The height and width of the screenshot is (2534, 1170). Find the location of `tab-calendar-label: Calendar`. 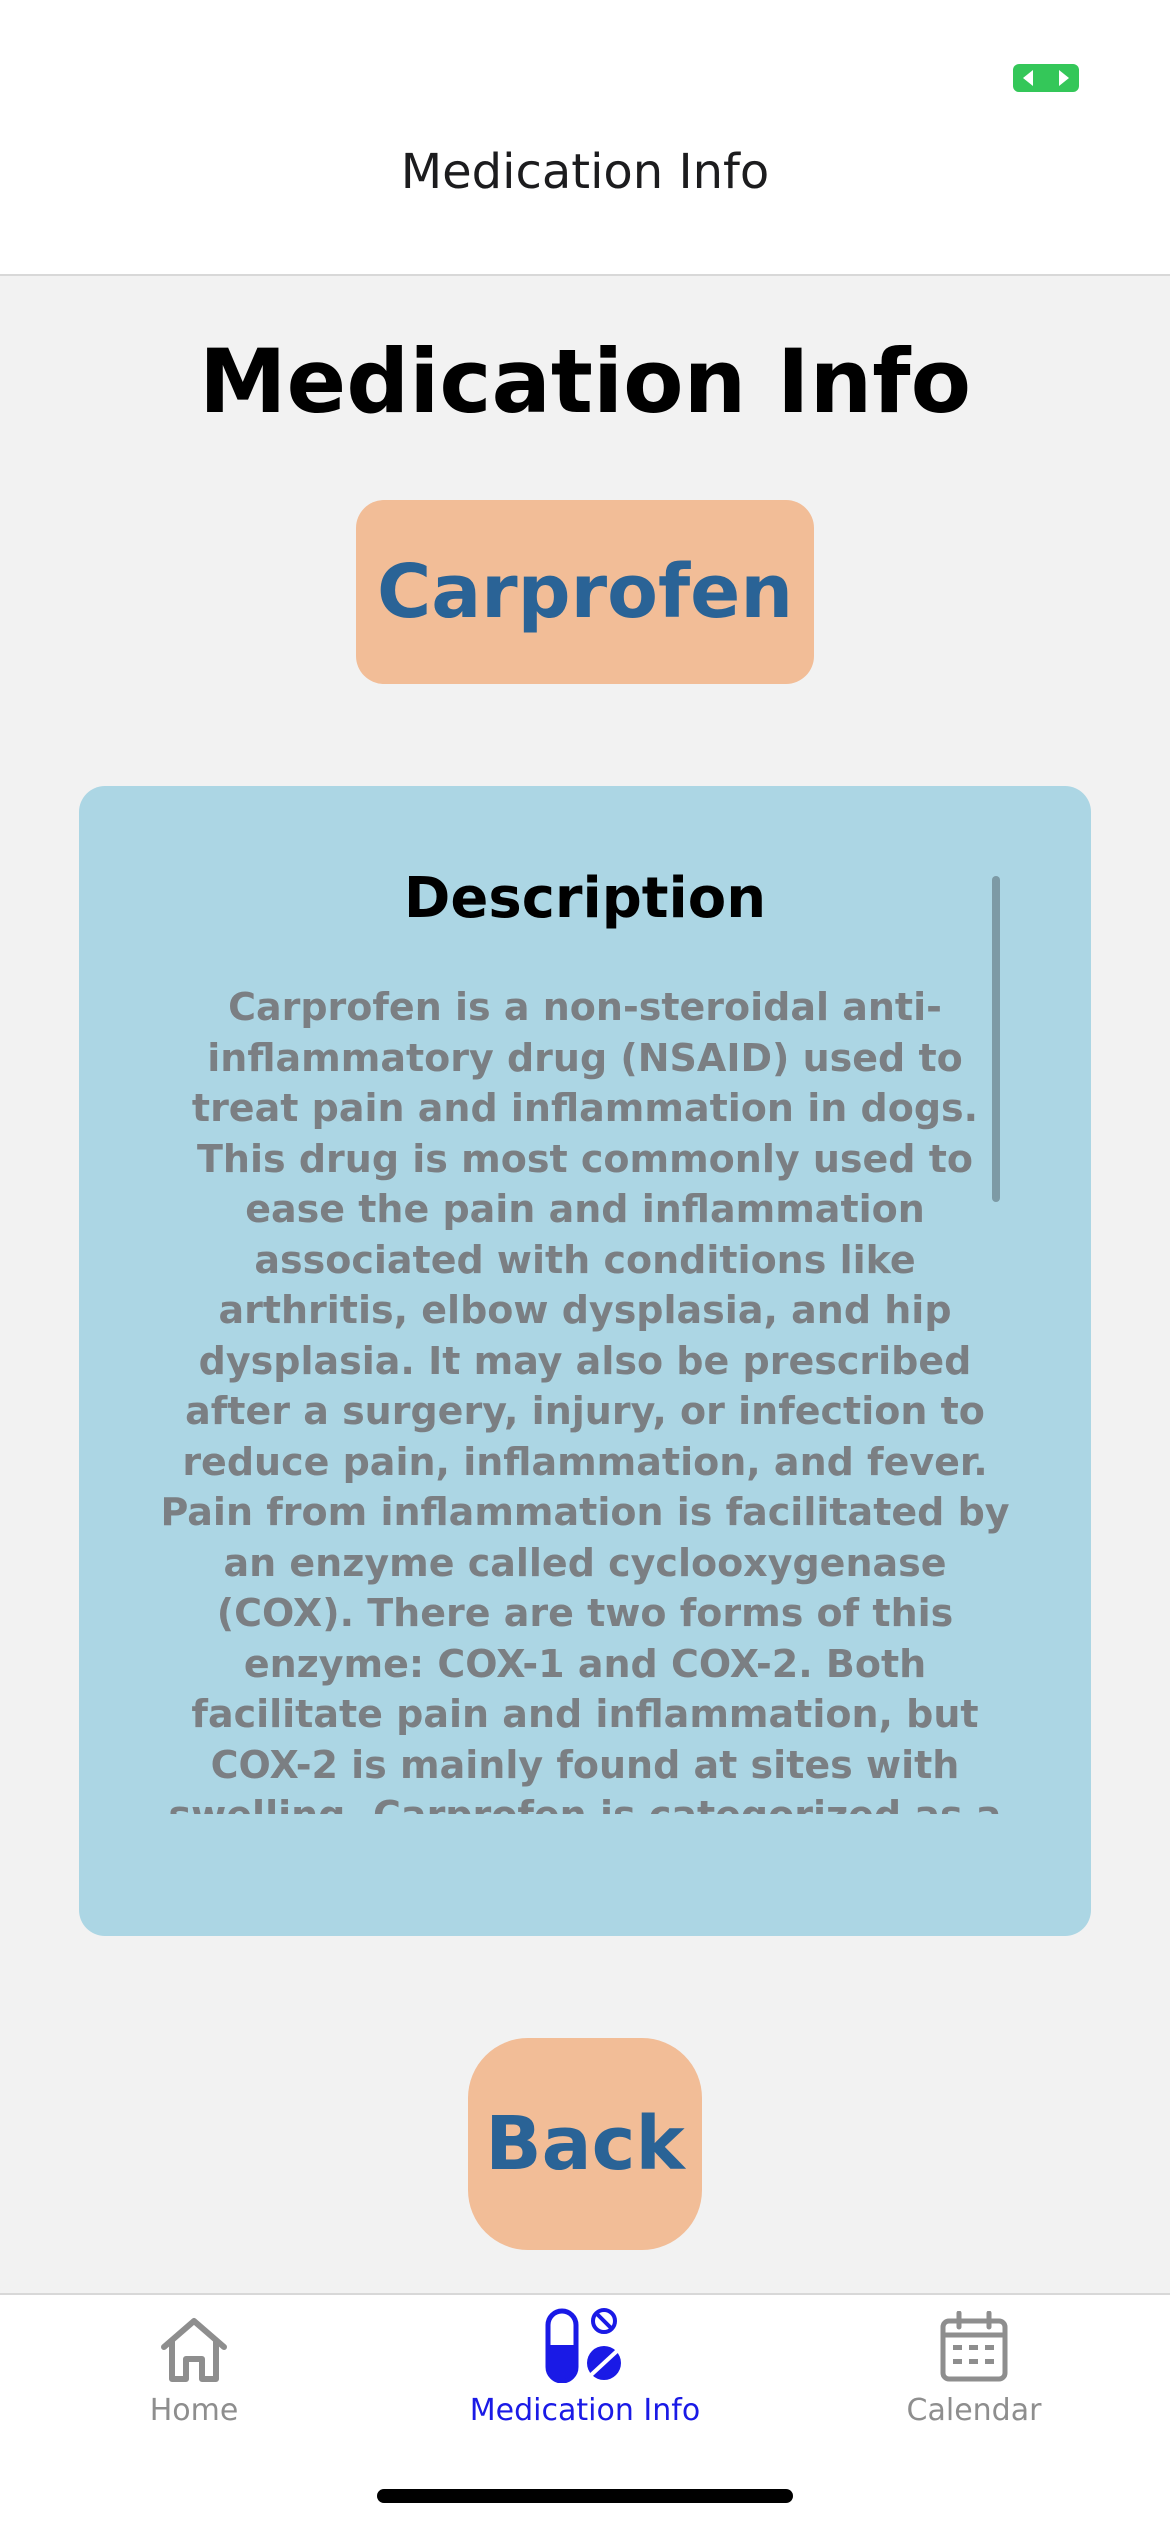

tab-calendar-label: Calendar is located at coordinates (974, 2410).